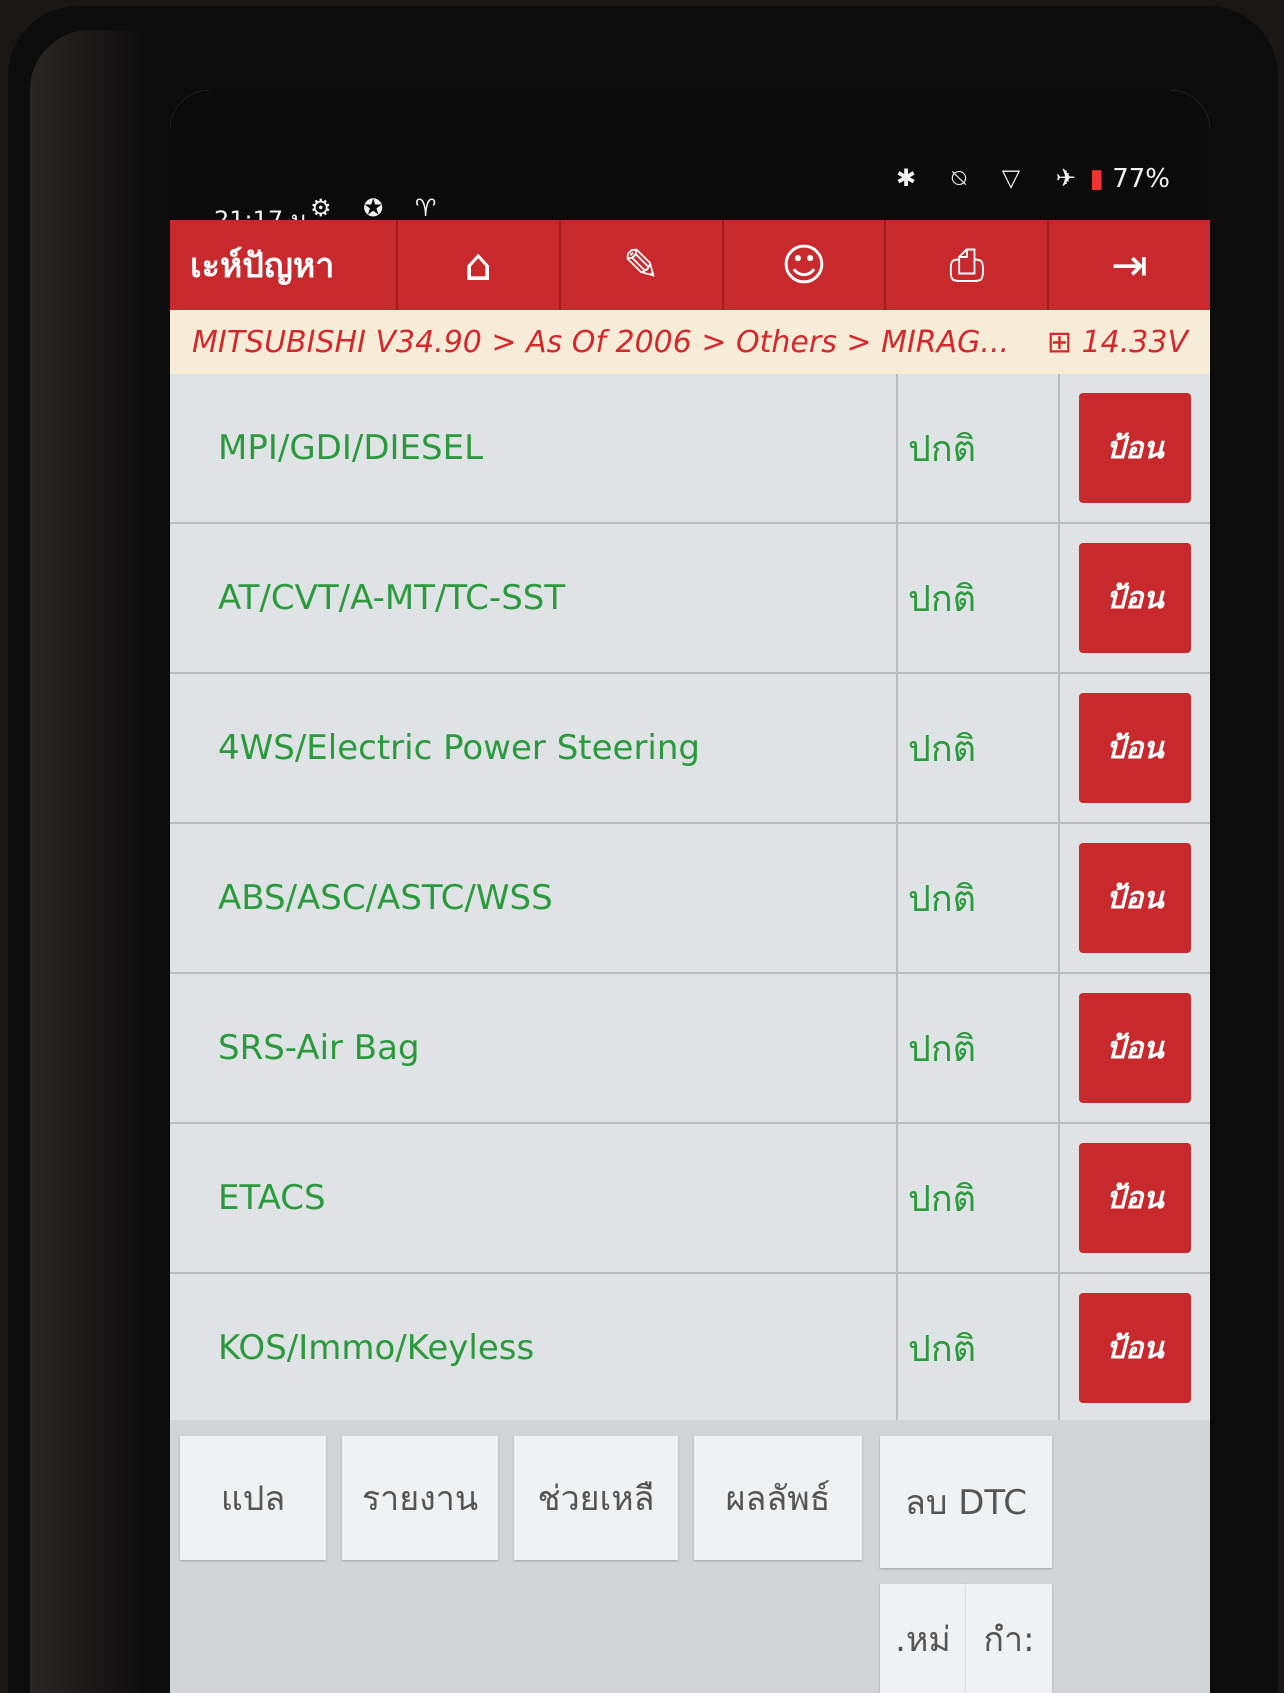  Describe the element at coordinates (690, 1349) in the screenshot. I see `system-row: KOS/Immo/Keyless ปกติ ป้อน` at that location.